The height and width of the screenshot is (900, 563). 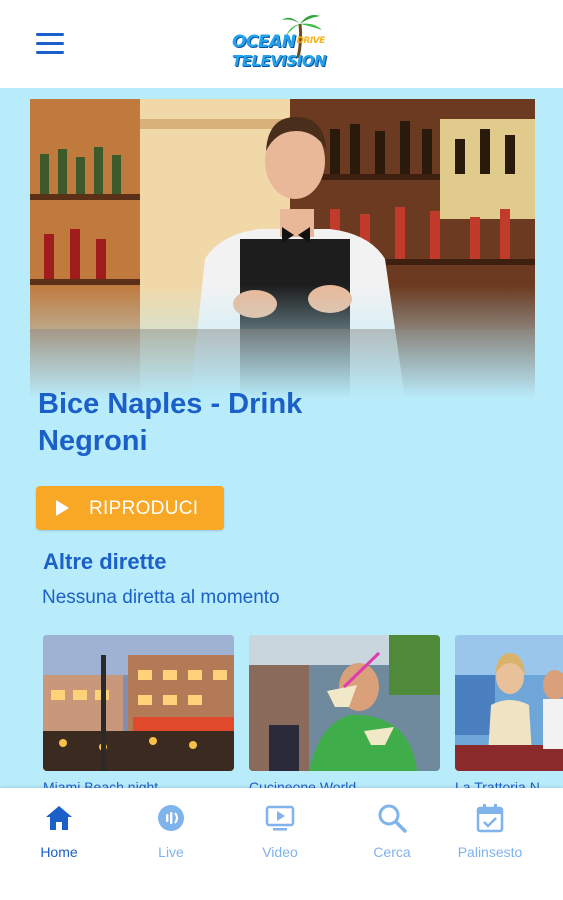 I want to click on live-section-title: Altre dirette, so click(x=105, y=561).